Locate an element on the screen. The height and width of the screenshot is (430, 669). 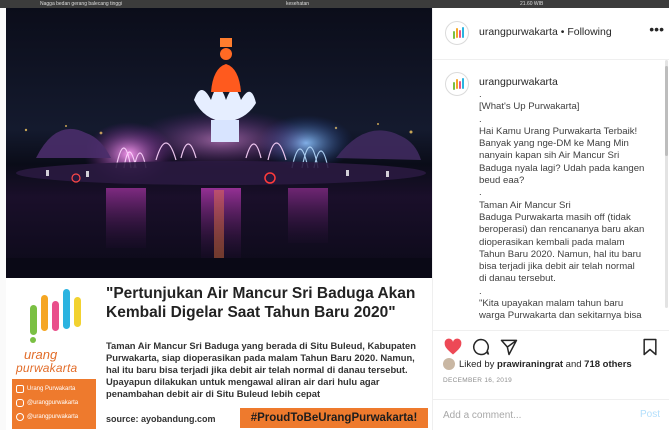
twitter-icon is located at coordinates (20, 417).